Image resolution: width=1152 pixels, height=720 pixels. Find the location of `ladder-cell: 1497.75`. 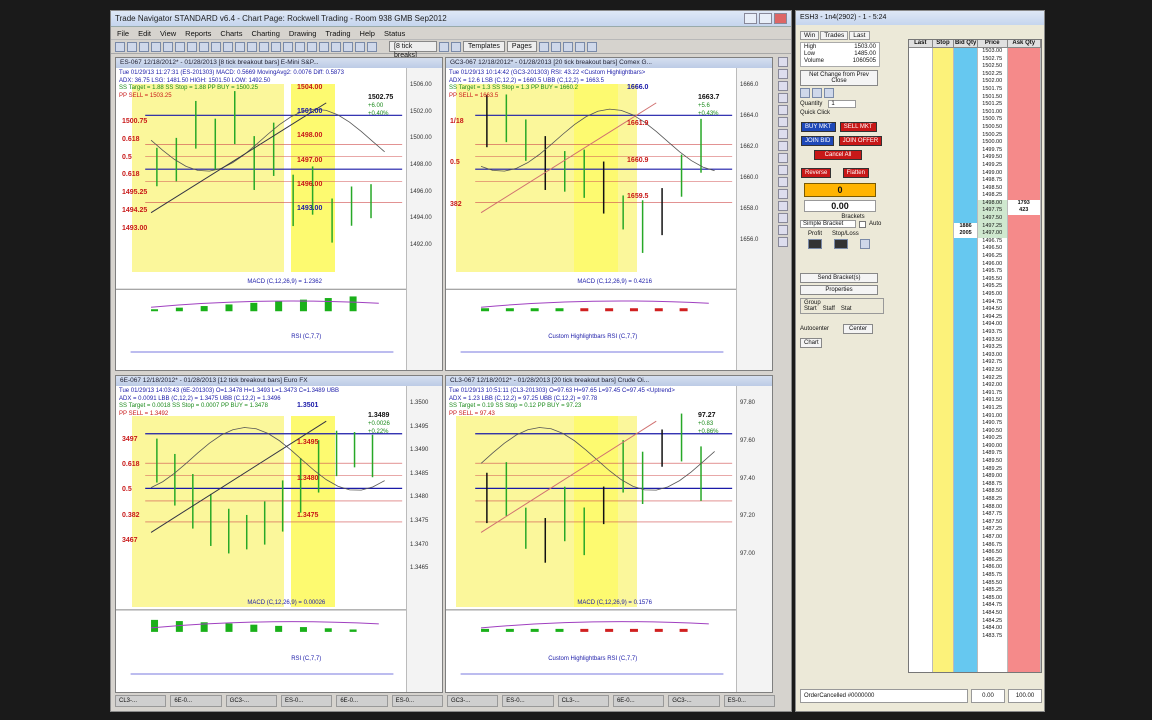

ladder-cell: 1497.75 is located at coordinates (992, 211).